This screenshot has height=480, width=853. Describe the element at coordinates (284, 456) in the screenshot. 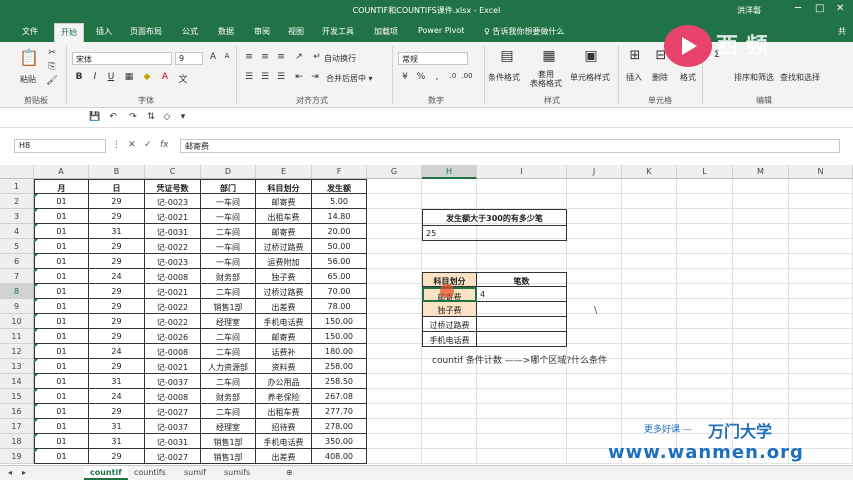

I see `grid-cell: 出差费` at that location.